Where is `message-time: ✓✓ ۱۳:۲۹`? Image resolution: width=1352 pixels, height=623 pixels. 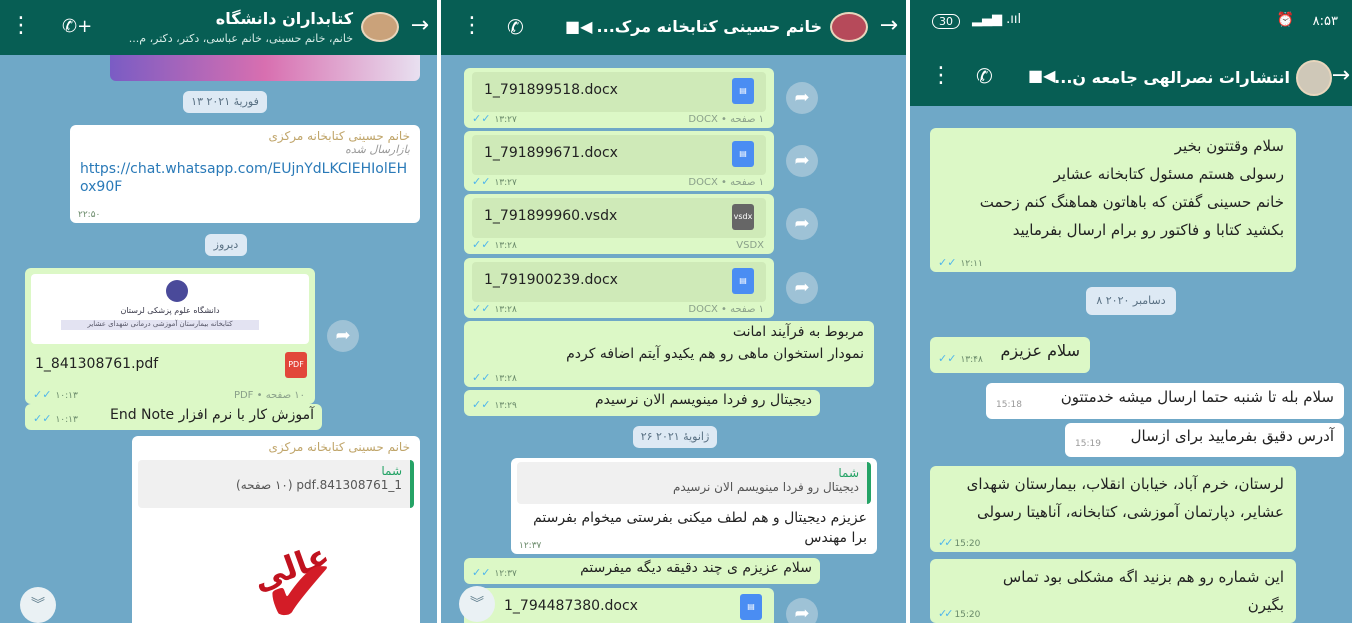 message-time: ✓✓ ۱۳:۲۹ is located at coordinates (494, 404).